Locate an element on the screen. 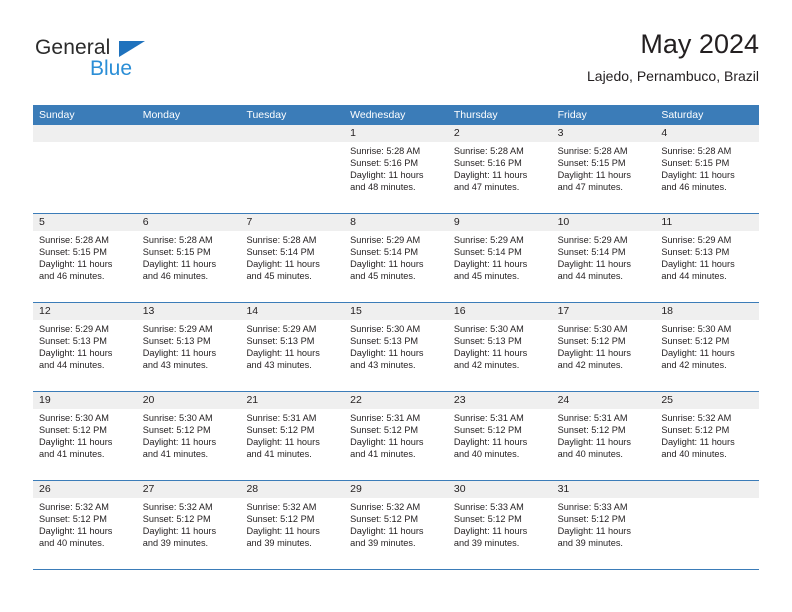 The width and height of the screenshot is (792, 612). weekday-header-sunday: Sunday is located at coordinates (57, 115).